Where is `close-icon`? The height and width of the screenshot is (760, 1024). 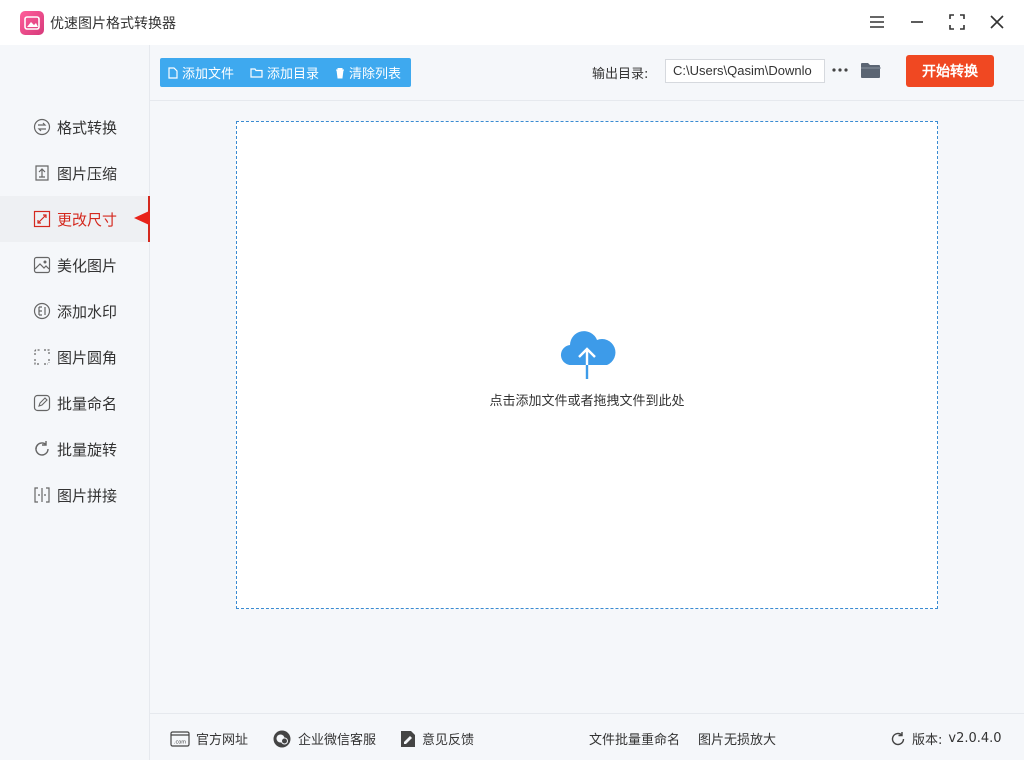
close-icon is located at coordinates (997, 22).